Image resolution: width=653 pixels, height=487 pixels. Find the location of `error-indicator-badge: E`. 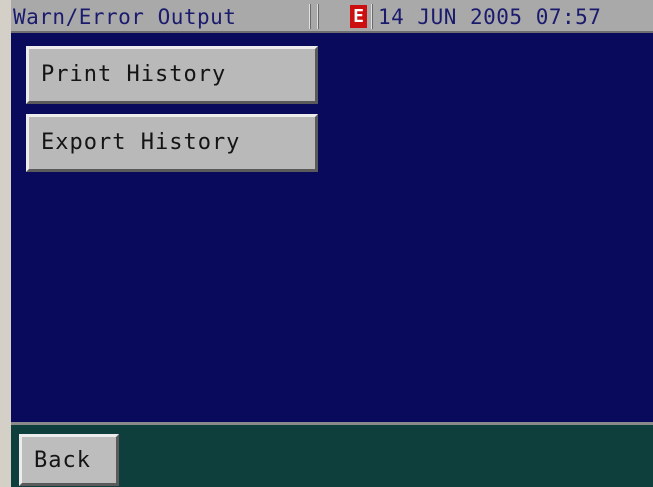

error-indicator-badge: E is located at coordinates (358, 16).